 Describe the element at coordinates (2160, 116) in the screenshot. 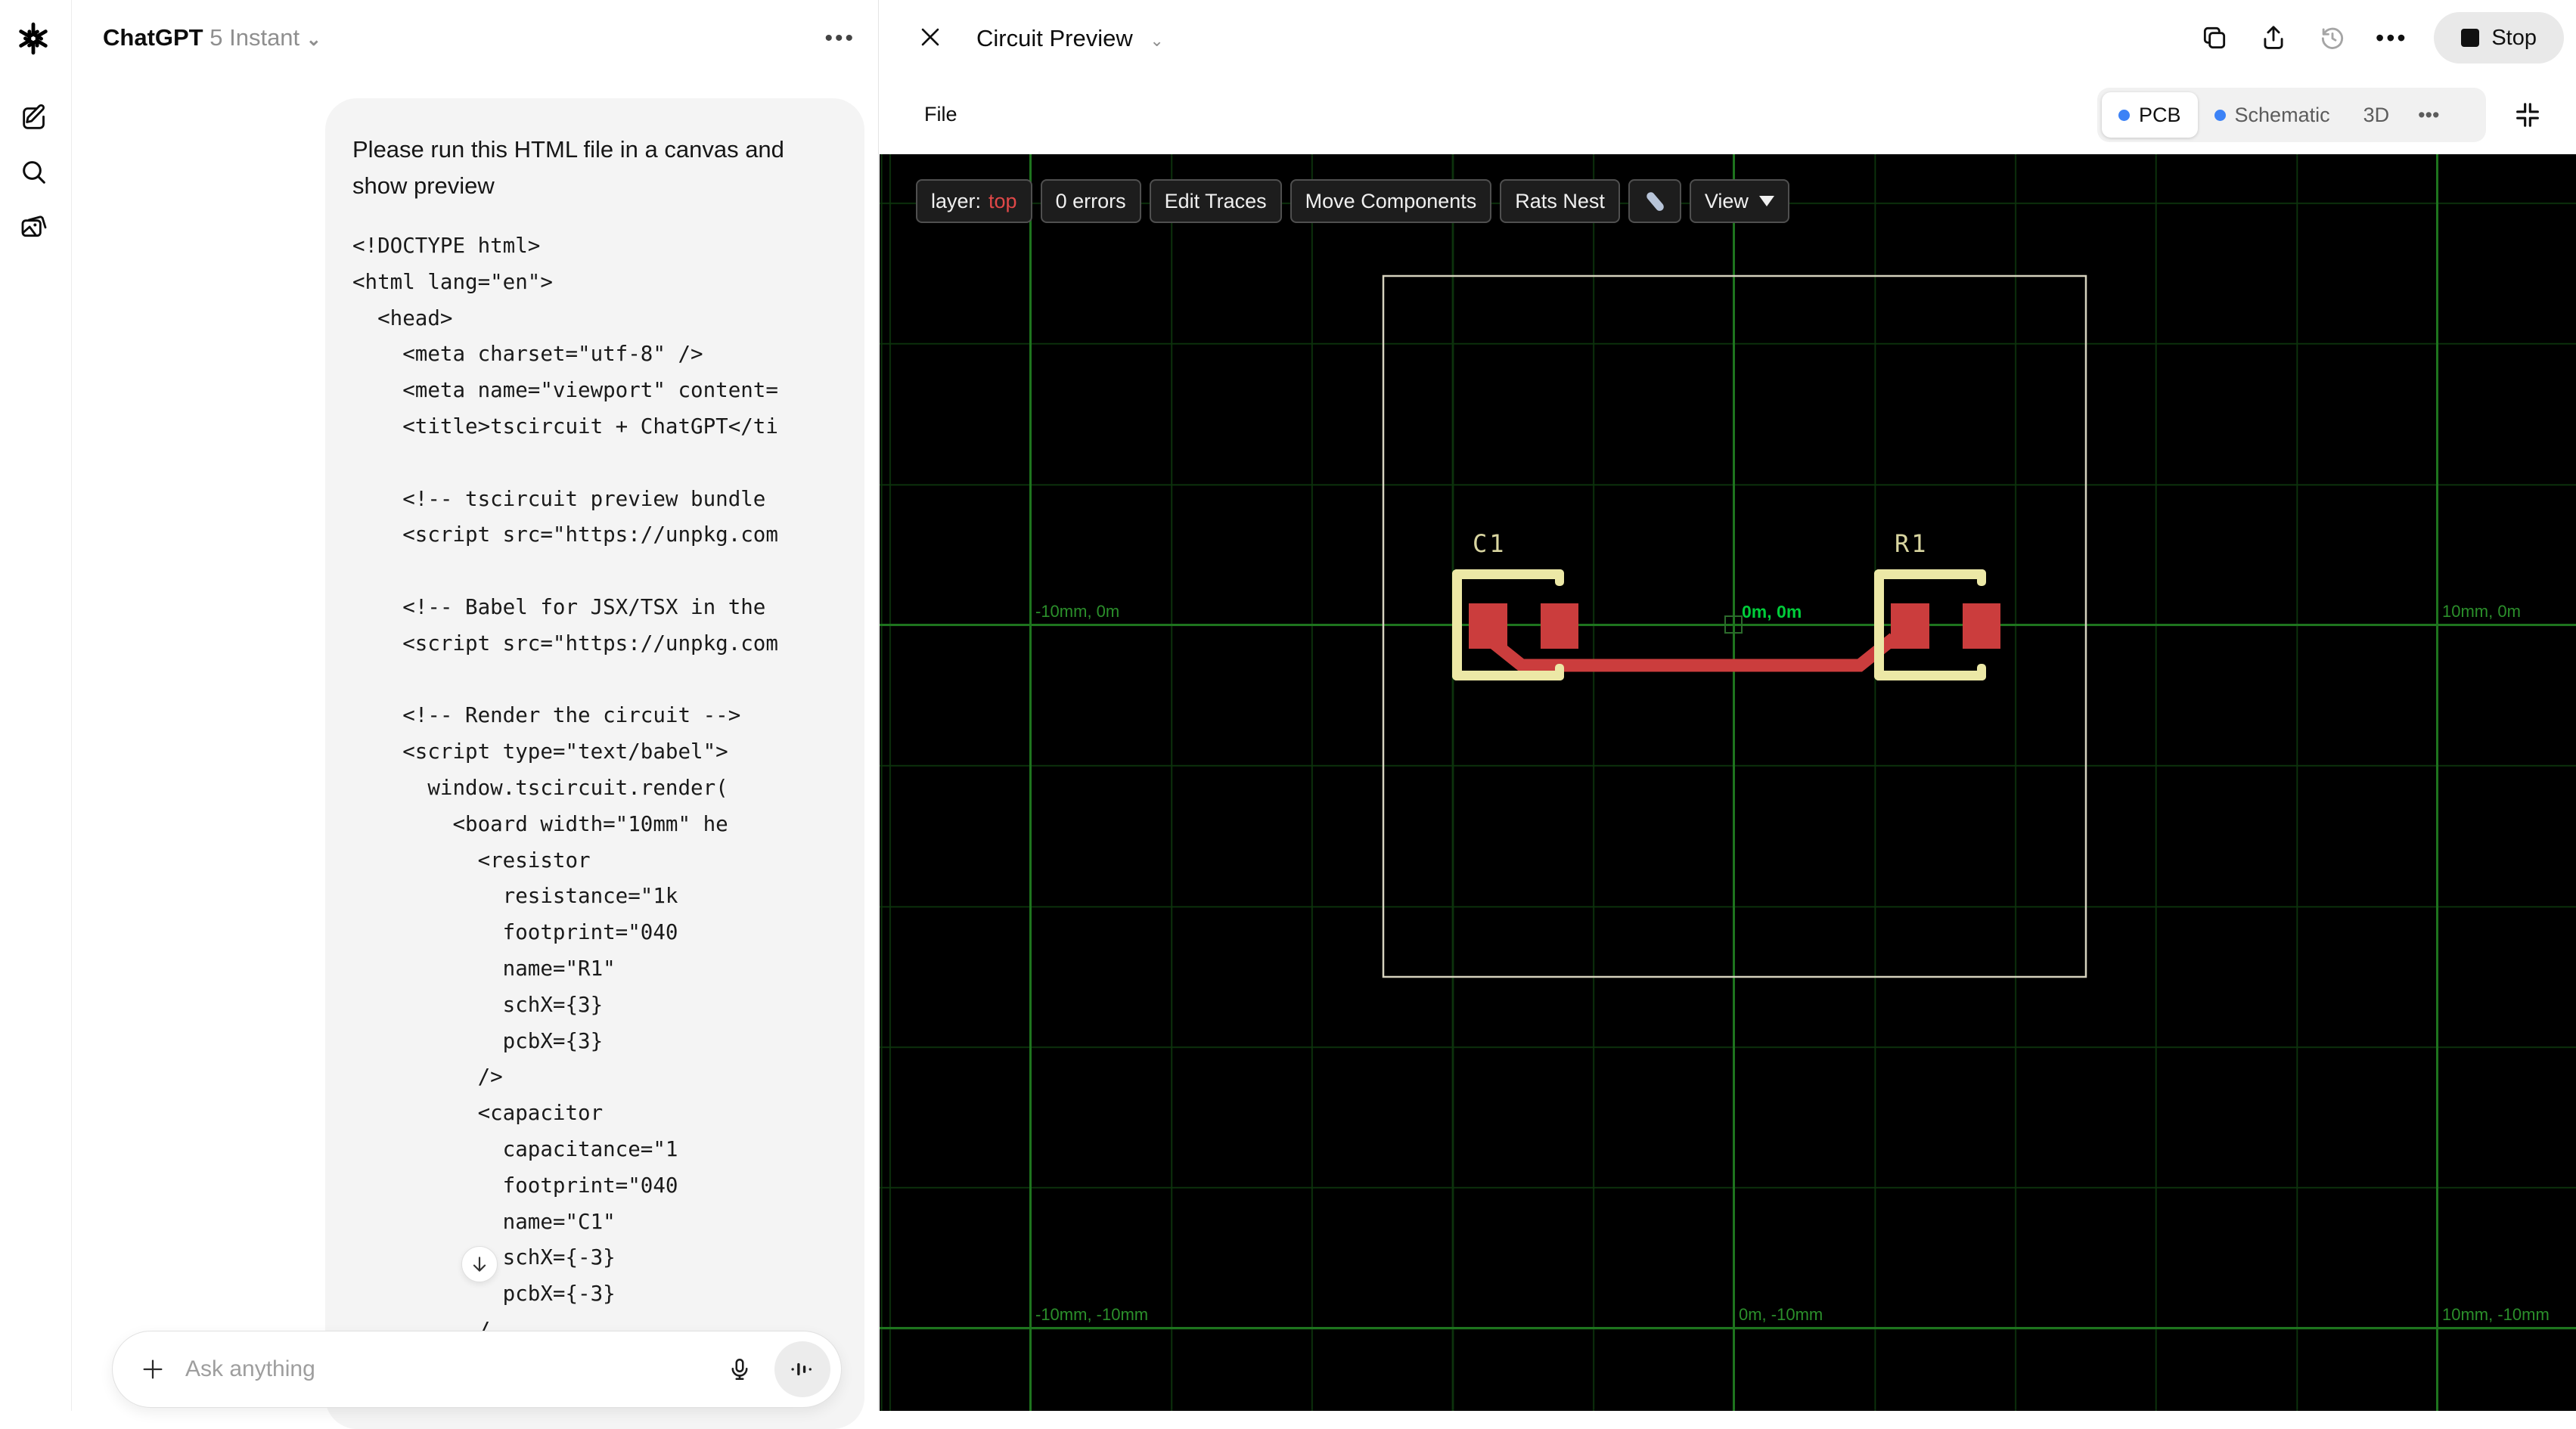

I see `tab-pcb-label: PCB` at that location.